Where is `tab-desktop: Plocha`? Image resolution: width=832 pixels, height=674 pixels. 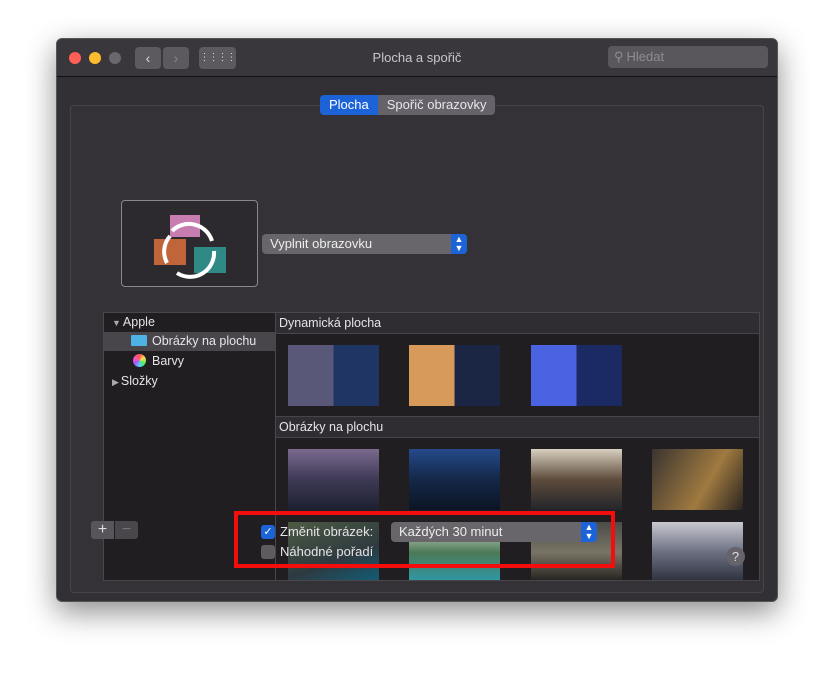 tab-desktop: Plocha is located at coordinates (349, 105).